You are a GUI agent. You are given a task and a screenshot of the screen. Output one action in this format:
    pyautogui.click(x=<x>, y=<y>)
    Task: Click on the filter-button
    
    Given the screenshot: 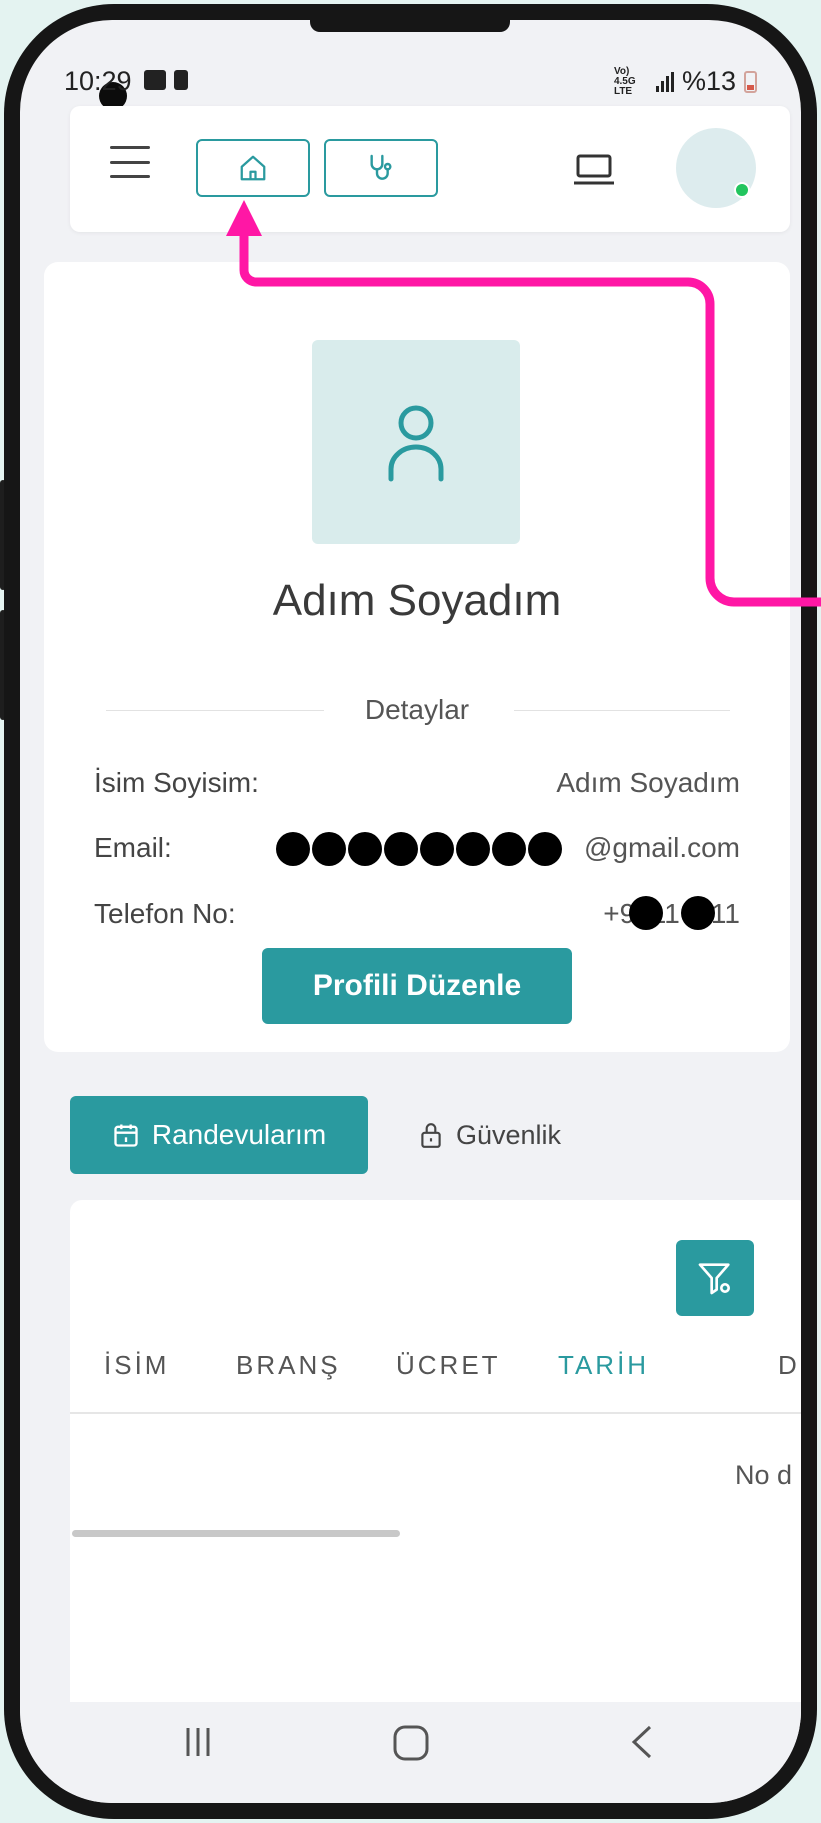 What is the action you would take?
    pyautogui.click(x=715, y=1278)
    